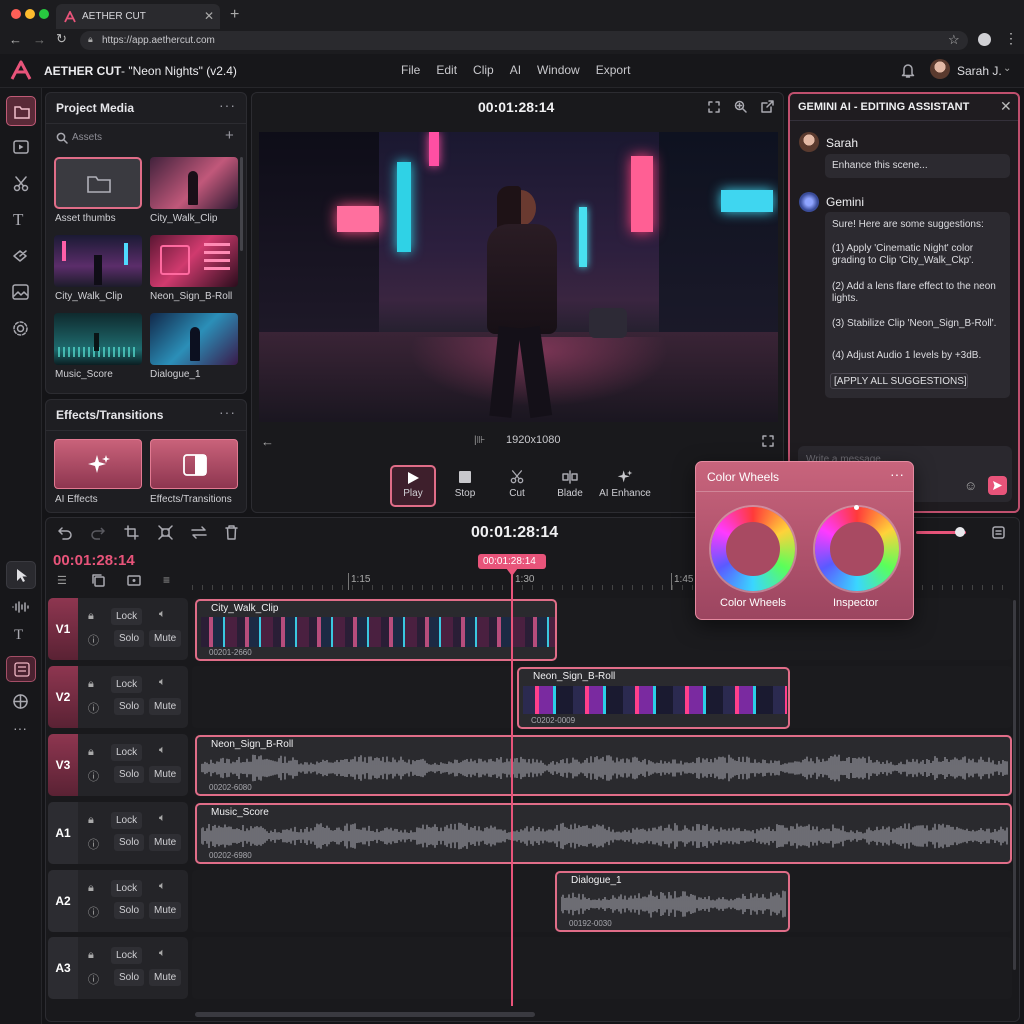 The image size is (1024, 1024). I want to click on fit-screen-icon, so click(714, 107).